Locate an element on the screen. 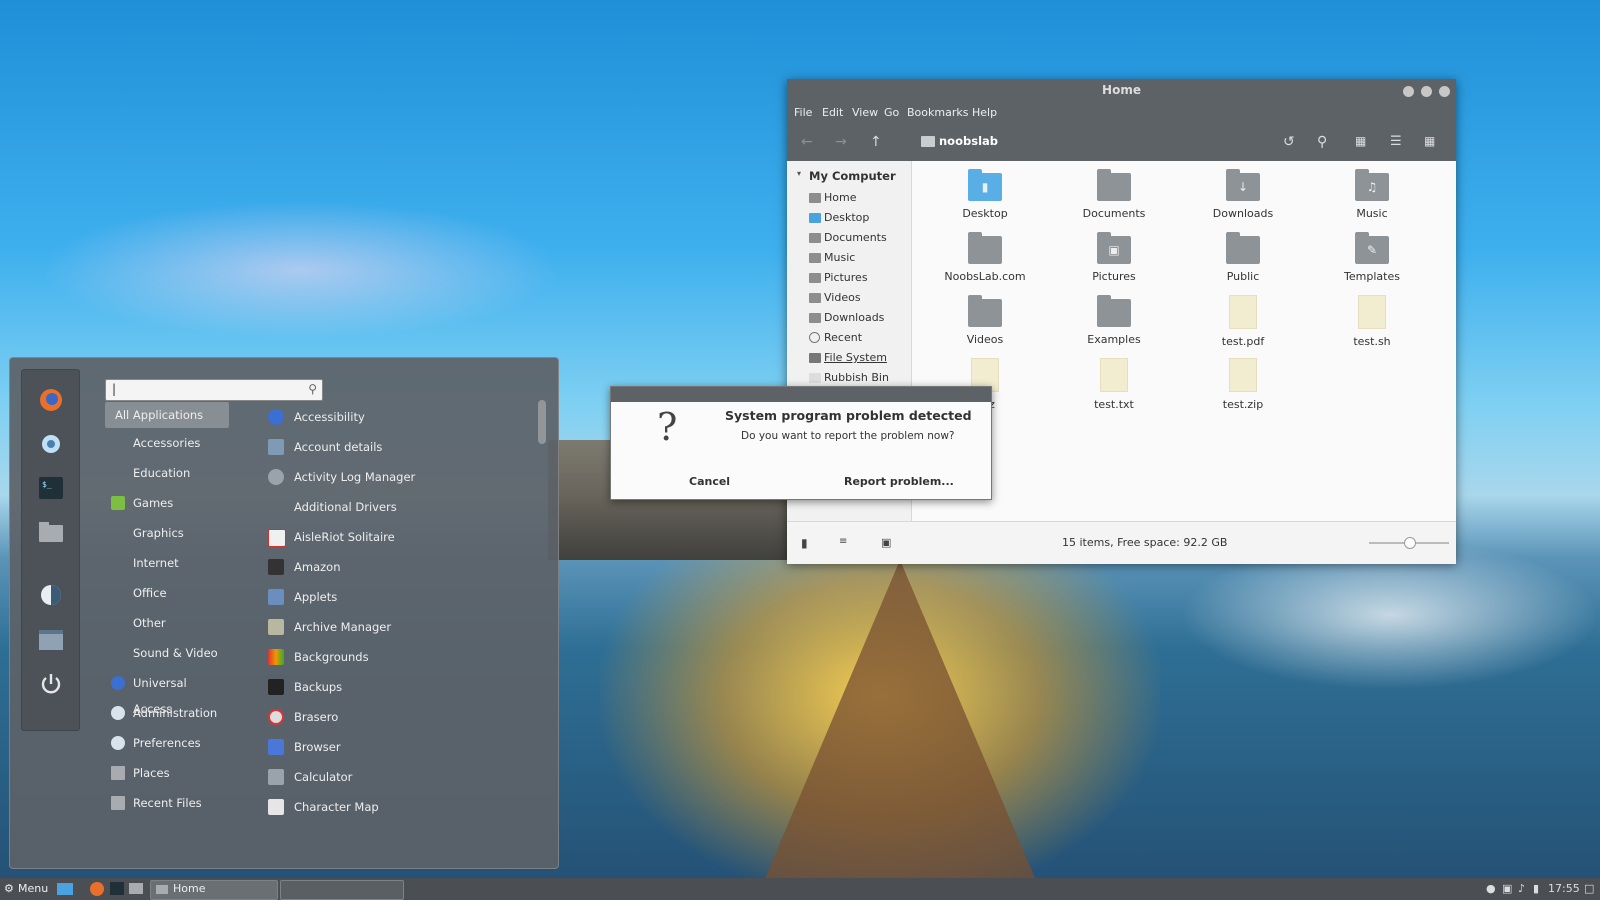  app-amazon: Amazon is located at coordinates (304, 567).